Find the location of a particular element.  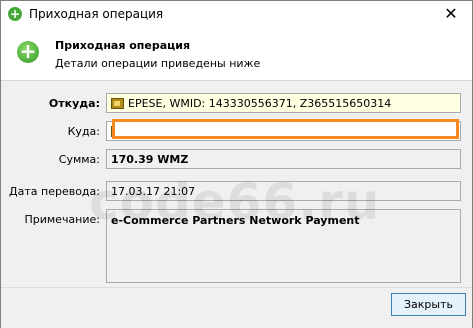

note-label: Примечание: is located at coordinates (62, 219).